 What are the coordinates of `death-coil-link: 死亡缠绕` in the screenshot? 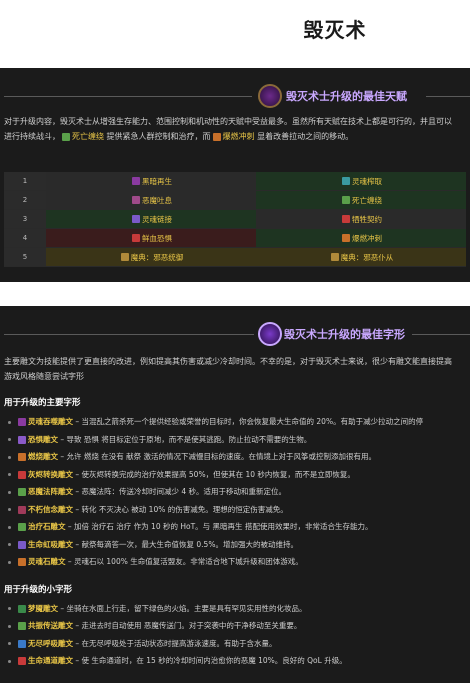 It's located at (88, 136).